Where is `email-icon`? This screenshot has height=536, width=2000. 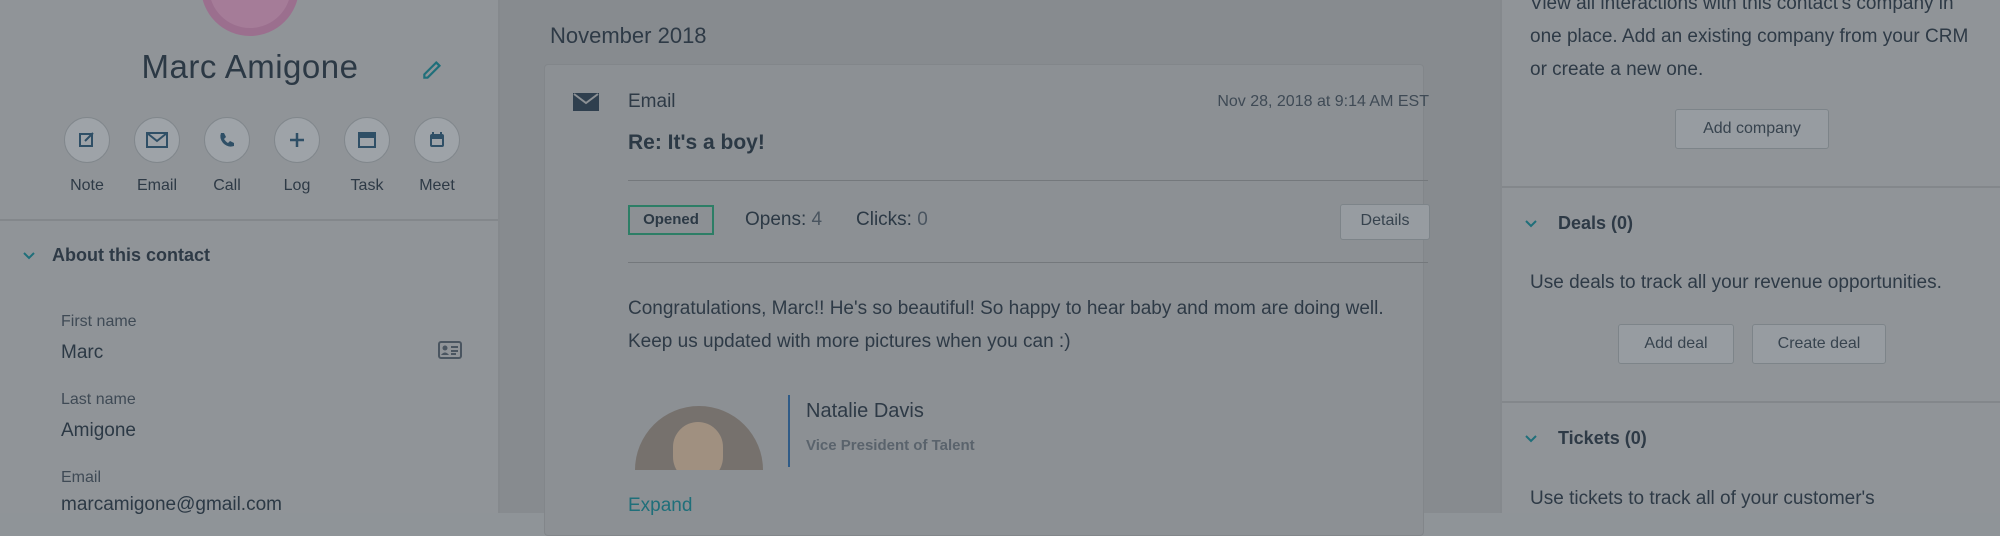 email-icon is located at coordinates (157, 140).